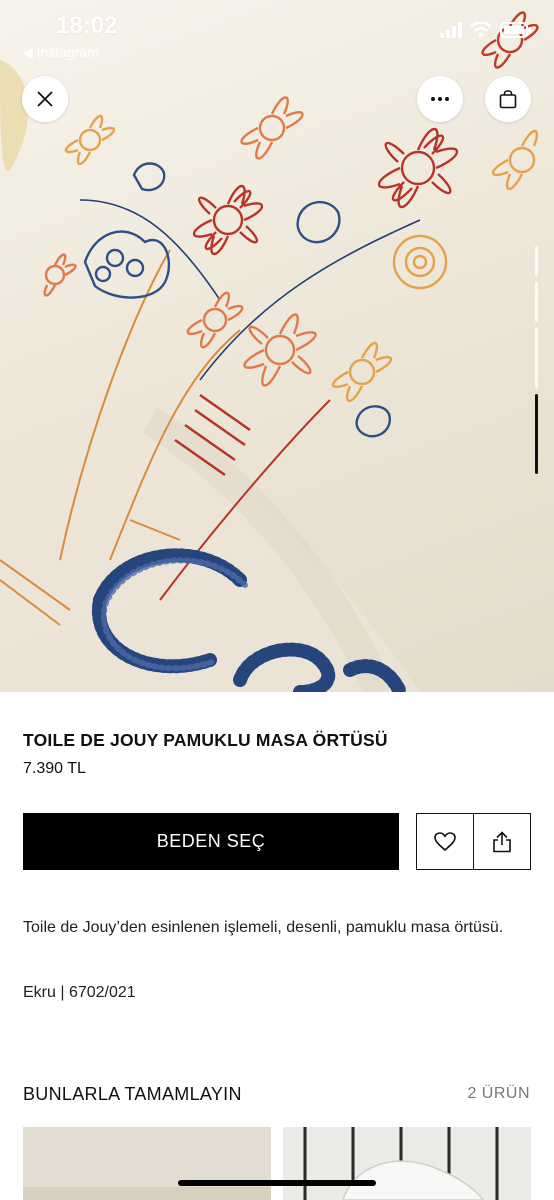 This screenshot has width=554, height=1200. What do you see at coordinates (481, 32) in the screenshot?
I see `wifi-icon` at bounding box center [481, 32].